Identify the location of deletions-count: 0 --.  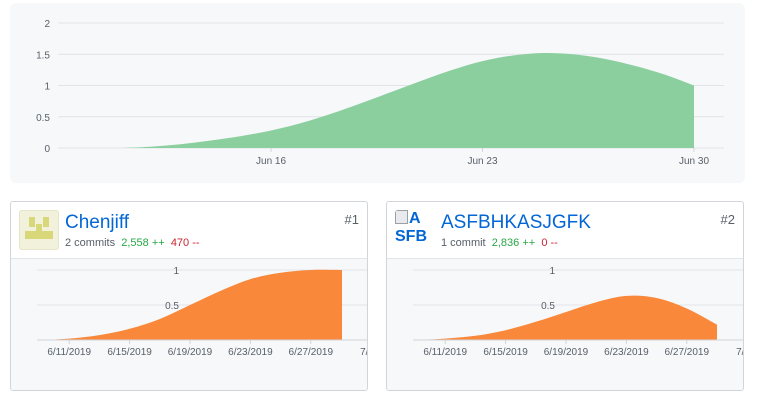
(549, 243).